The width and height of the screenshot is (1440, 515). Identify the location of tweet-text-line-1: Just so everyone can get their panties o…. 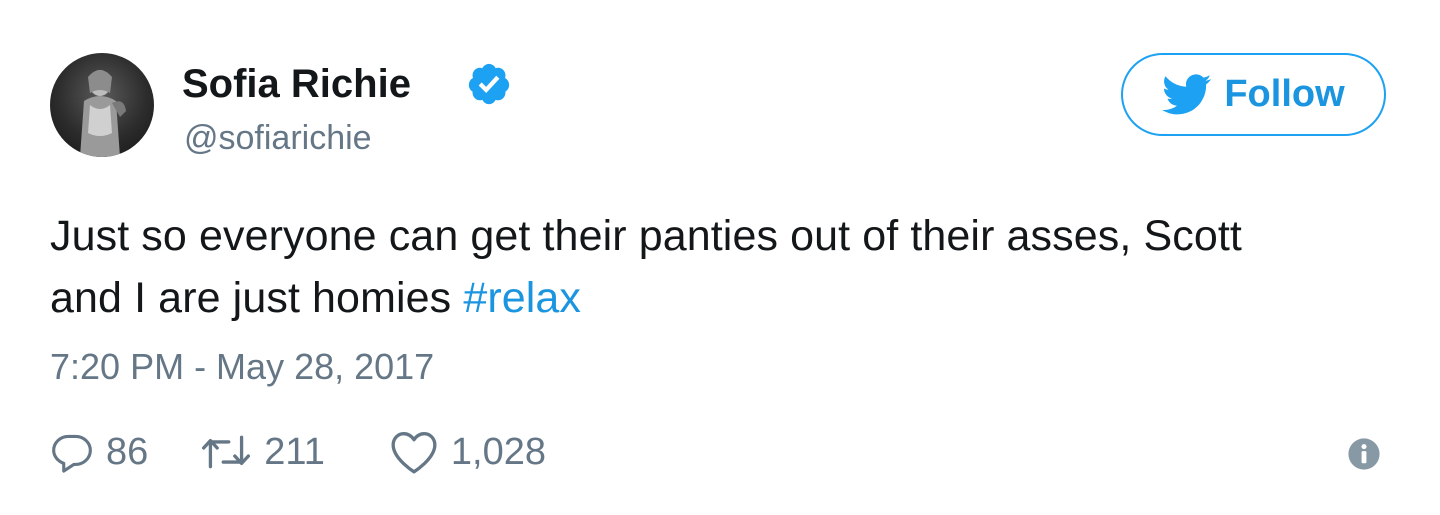
(646, 236).